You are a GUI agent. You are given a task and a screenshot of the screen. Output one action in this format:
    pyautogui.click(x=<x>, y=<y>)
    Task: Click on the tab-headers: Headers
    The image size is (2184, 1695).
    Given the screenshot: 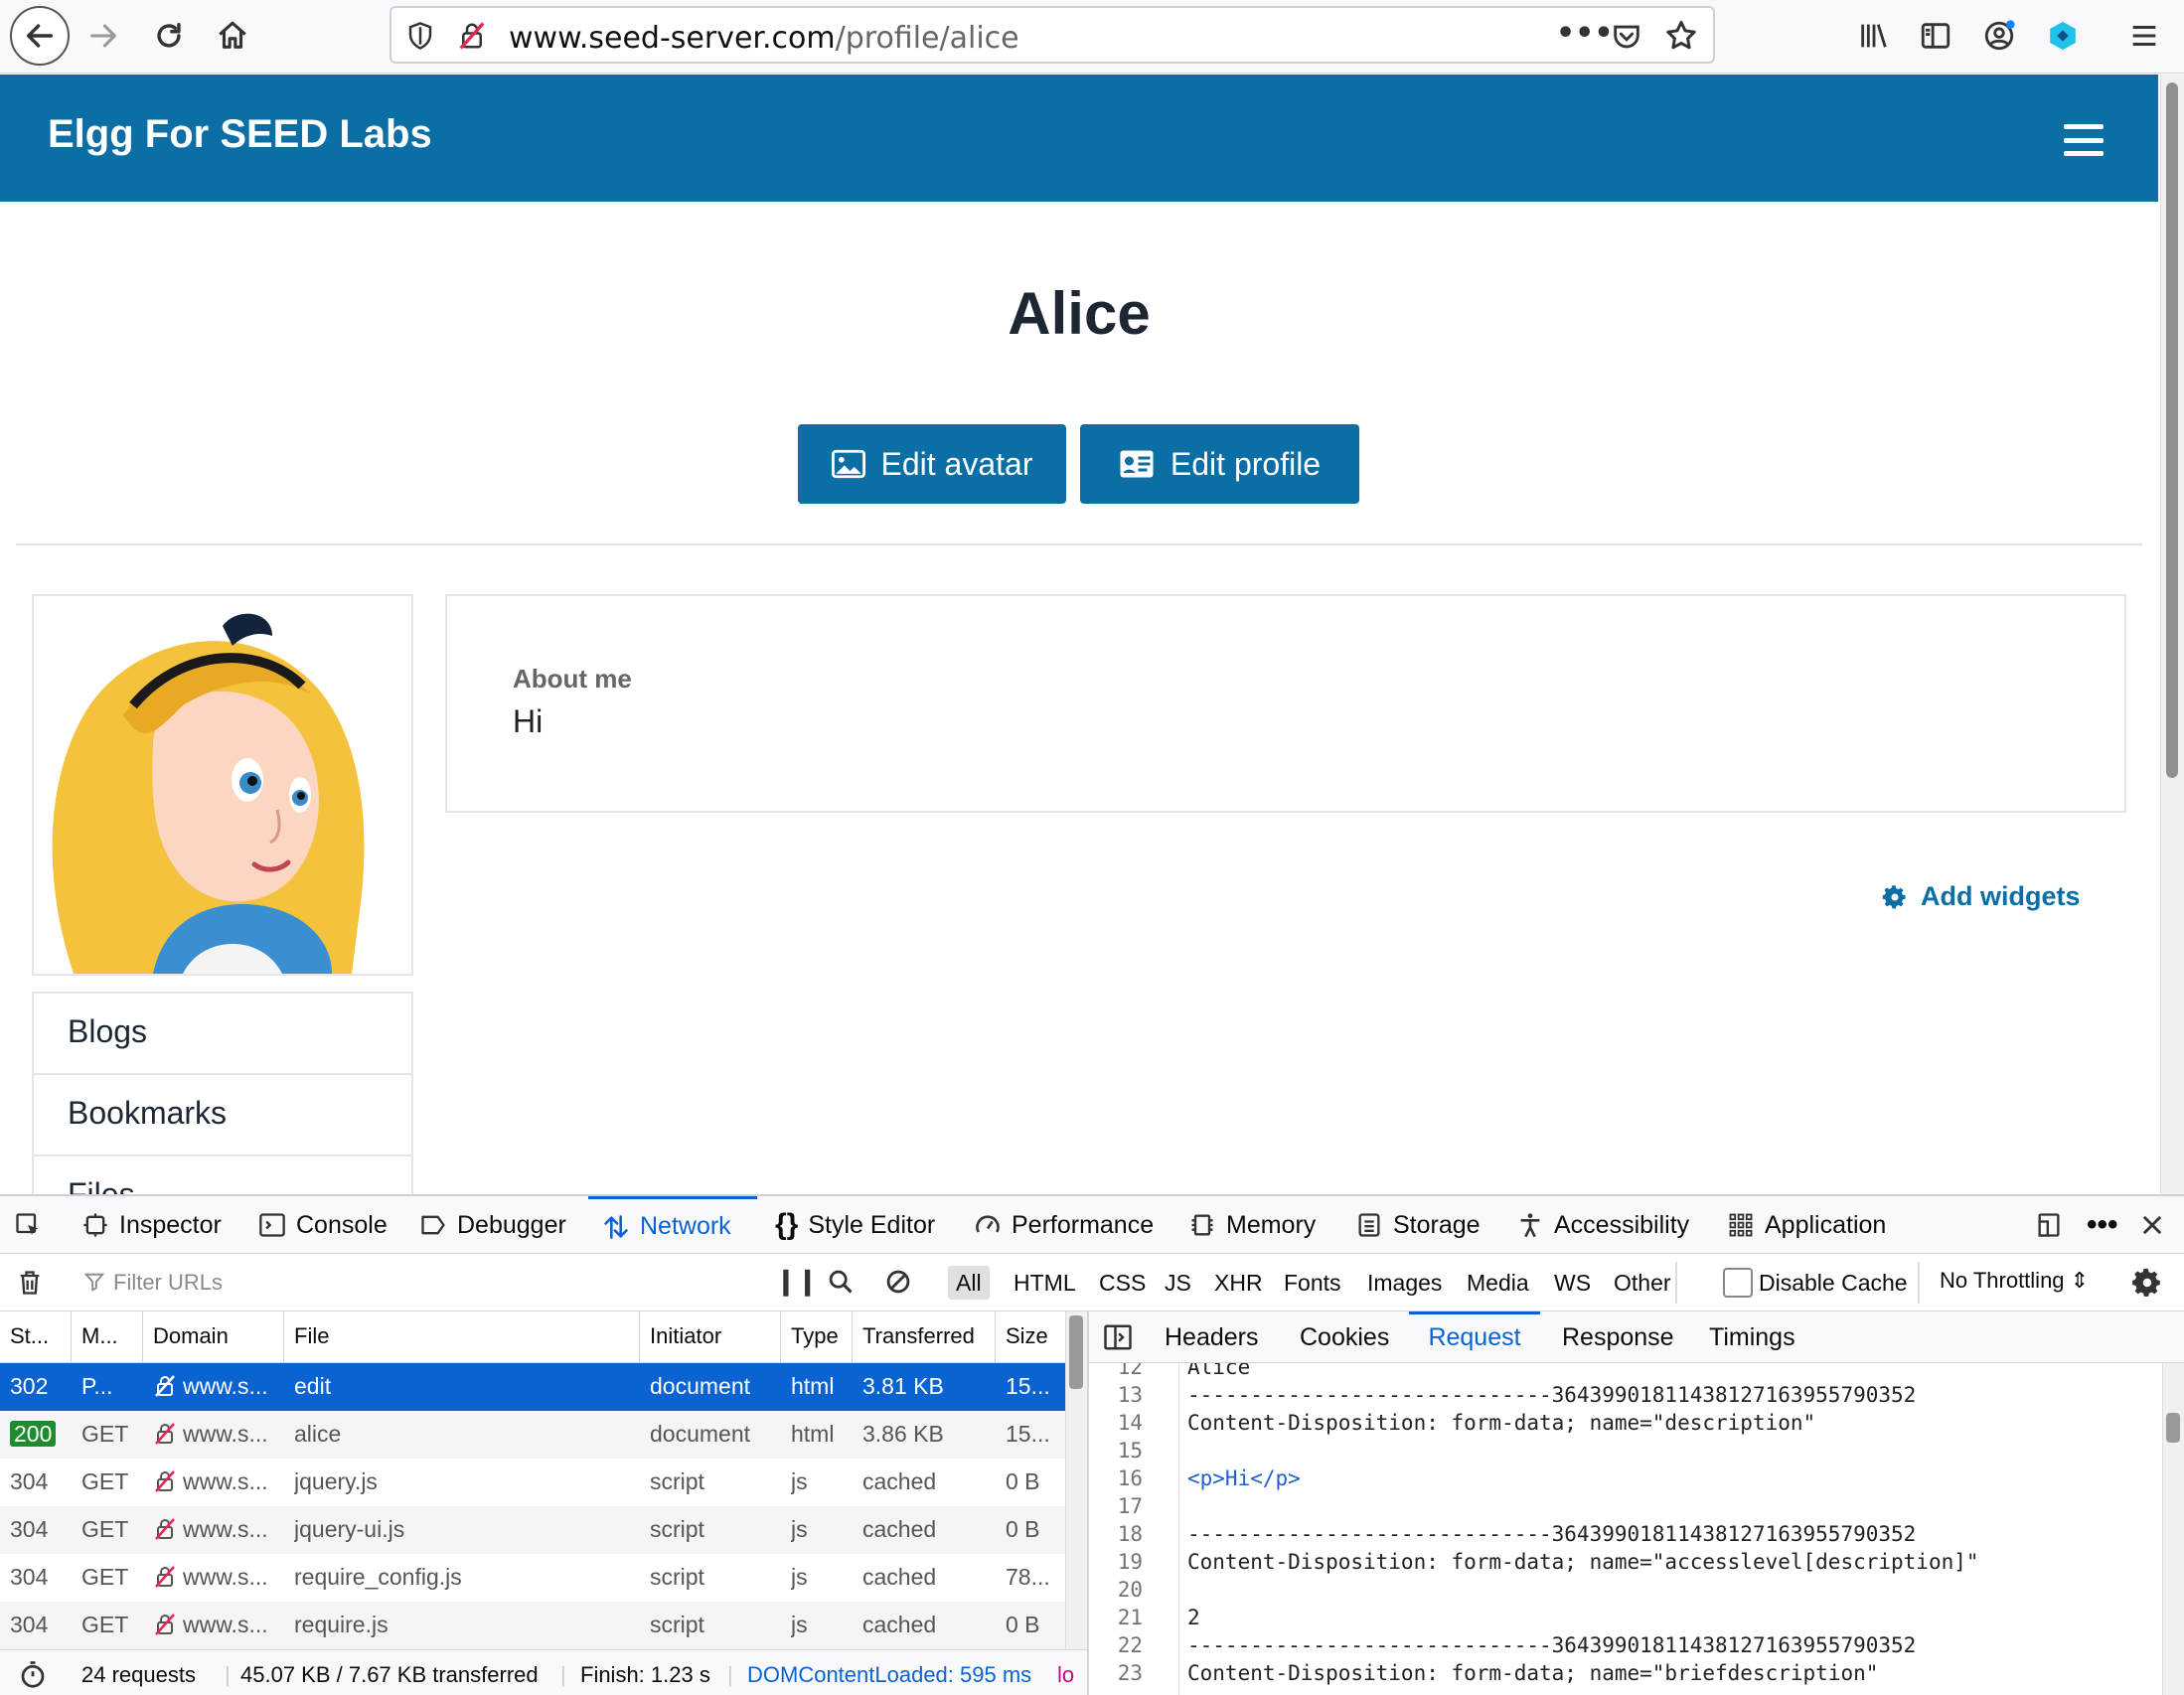 What is the action you would take?
    pyautogui.click(x=1212, y=1337)
    